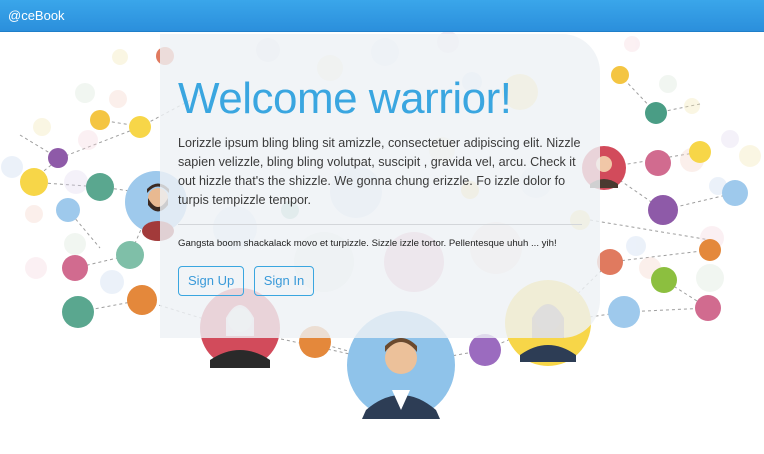  Describe the element at coordinates (248, 281) in the screenshot. I see `auth-buttons: Sign Up Sign In` at that location.